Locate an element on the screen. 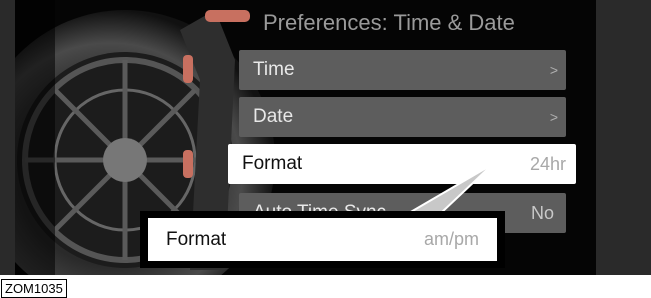  menu-item-label: Format is located at coordinates (272, 163).